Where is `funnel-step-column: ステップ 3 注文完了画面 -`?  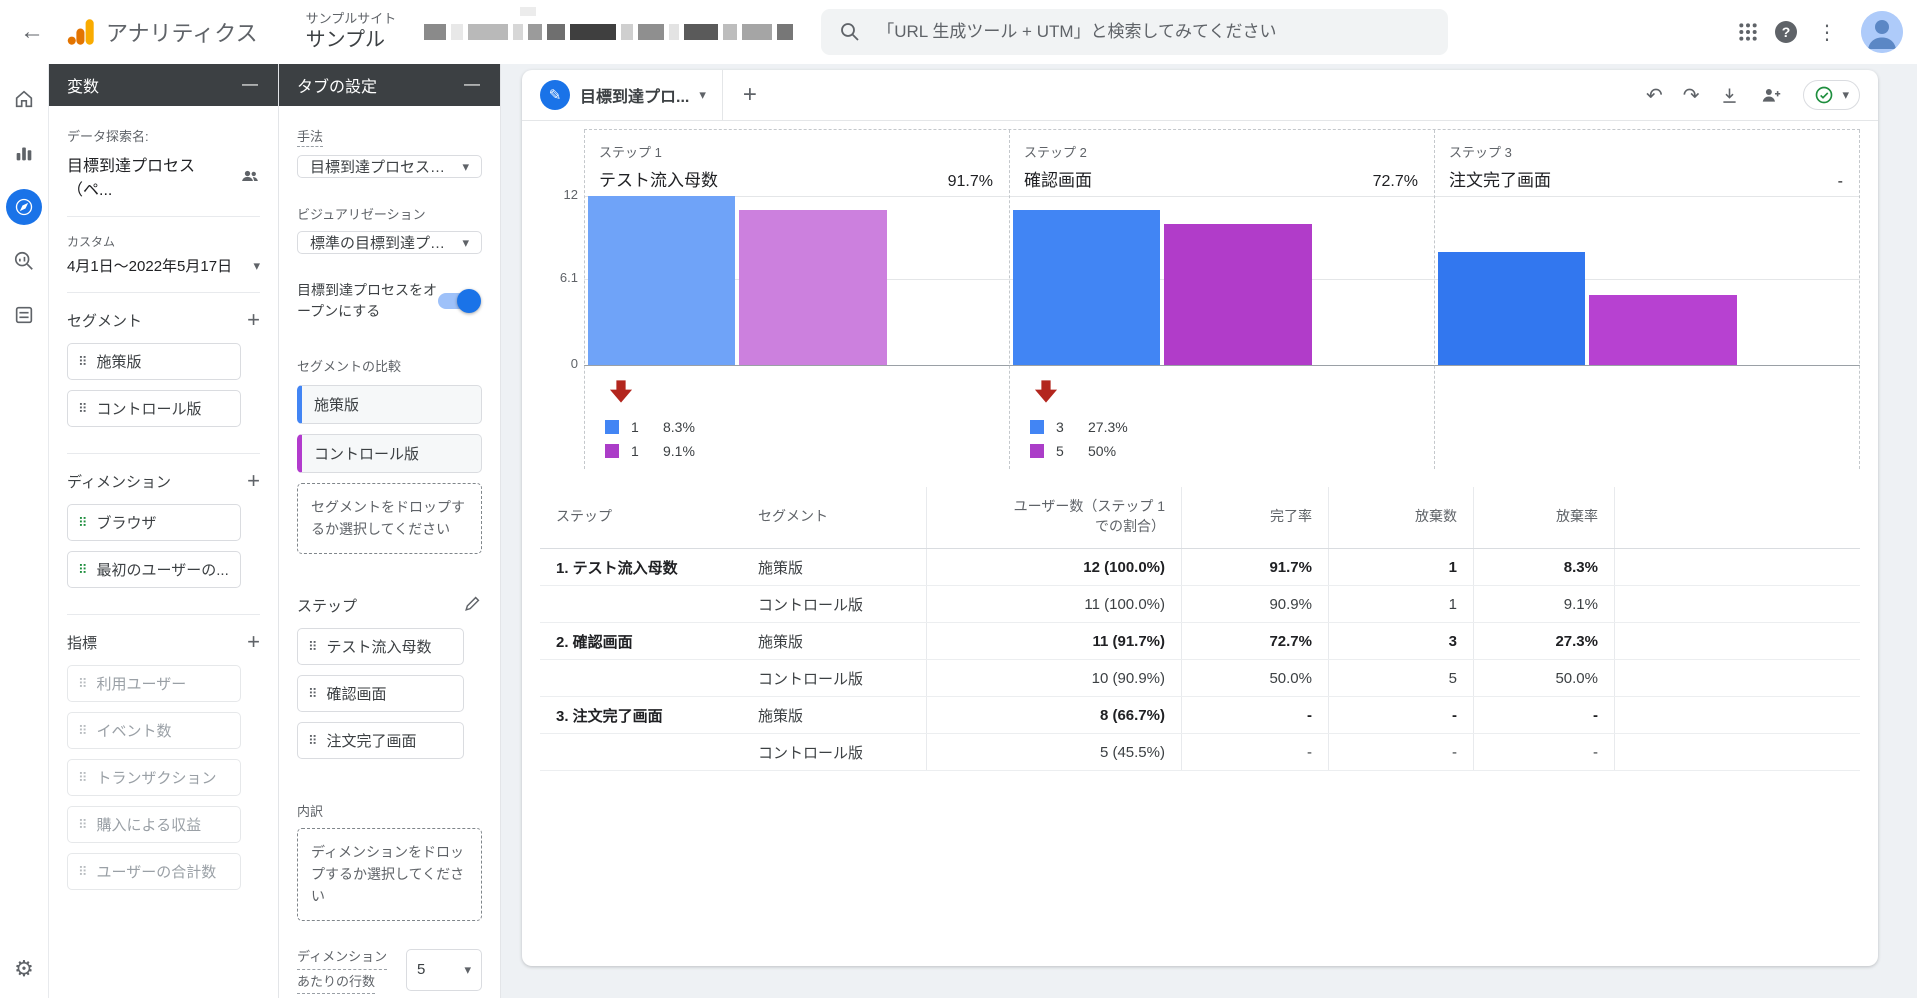 funnel-step-column: ステップ 3 注文完了画面 - is located at coordinates (1646, 299).